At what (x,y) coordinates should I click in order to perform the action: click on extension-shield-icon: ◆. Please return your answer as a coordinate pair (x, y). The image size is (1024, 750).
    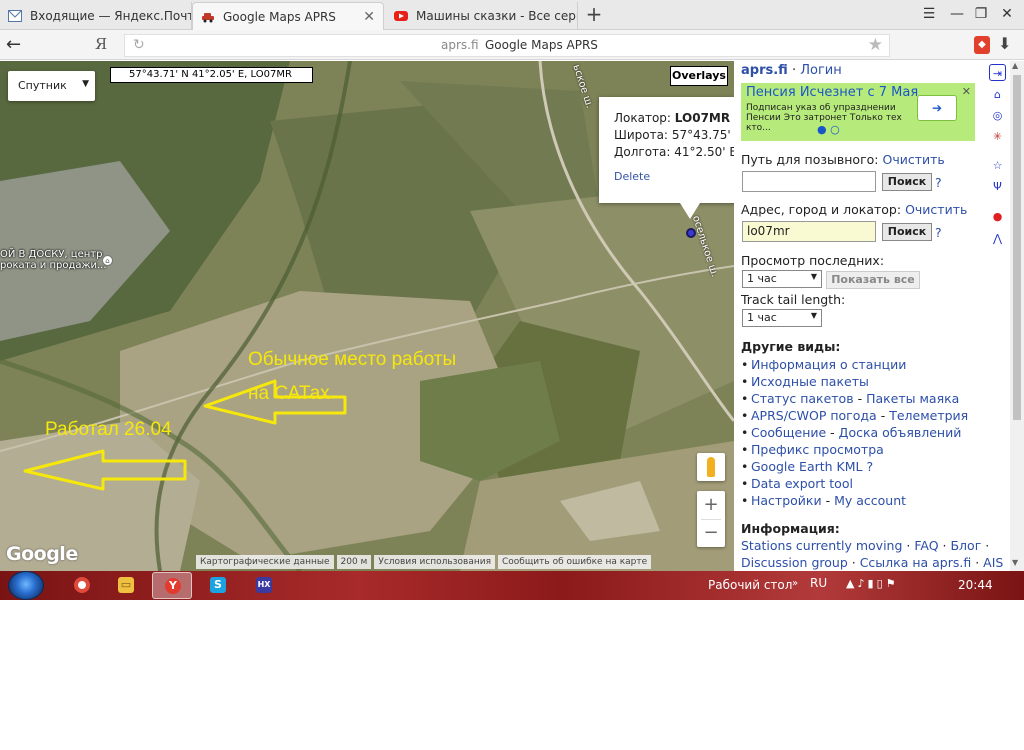
    Looking at the image, I should click on (982, 45).